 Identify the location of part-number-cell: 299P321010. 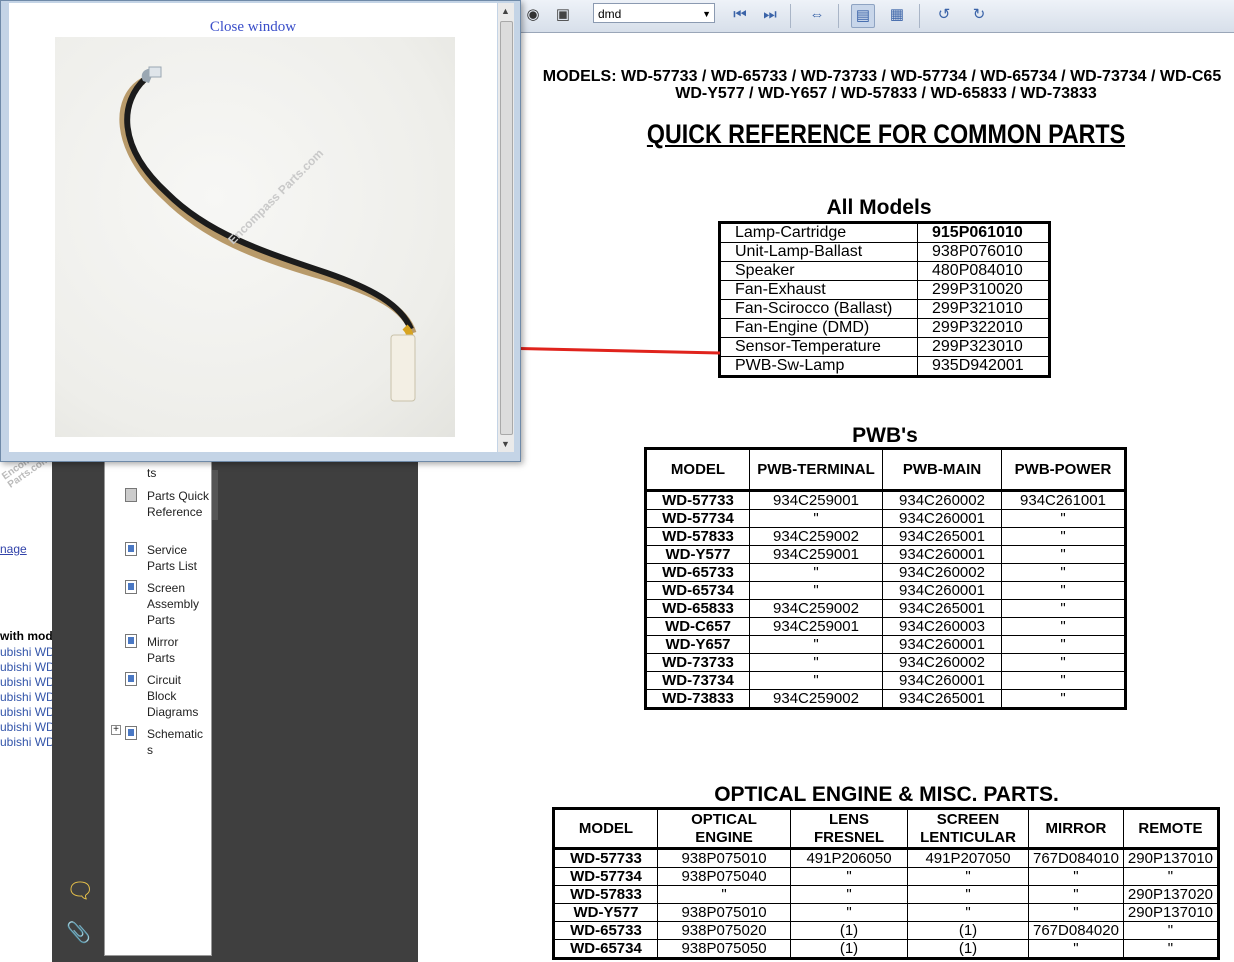
(983, 309).